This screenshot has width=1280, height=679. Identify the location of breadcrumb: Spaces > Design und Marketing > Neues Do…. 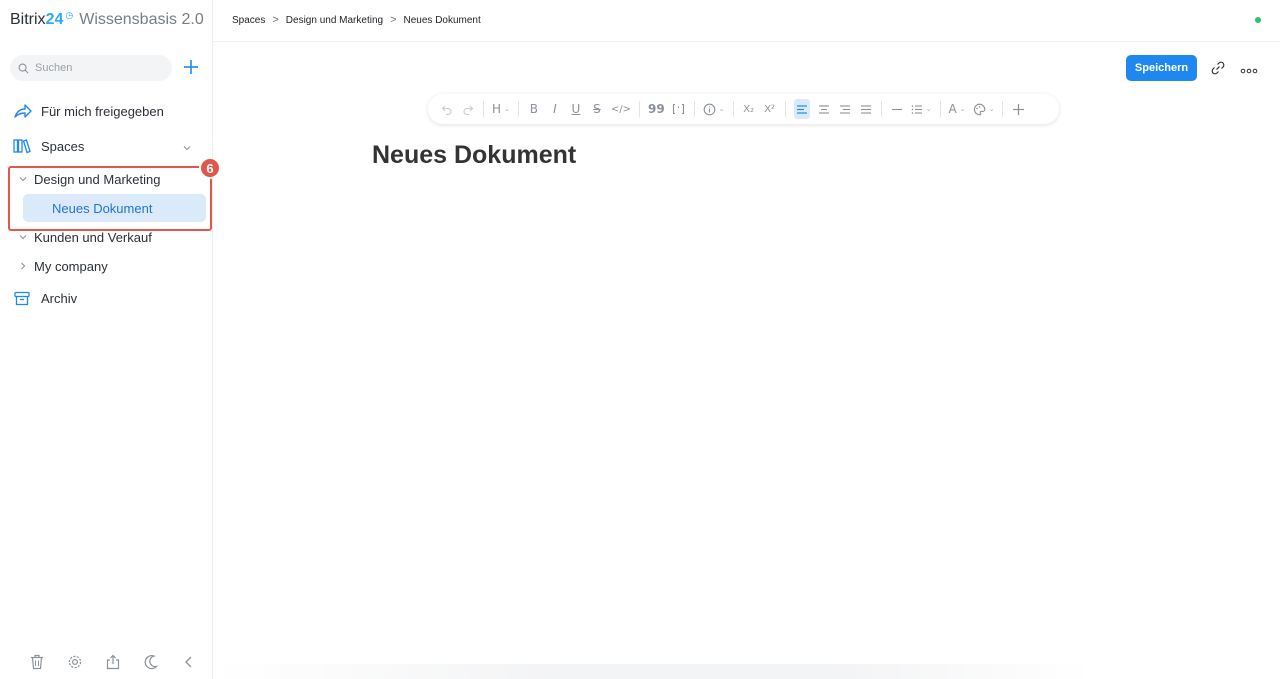
(356, 20).